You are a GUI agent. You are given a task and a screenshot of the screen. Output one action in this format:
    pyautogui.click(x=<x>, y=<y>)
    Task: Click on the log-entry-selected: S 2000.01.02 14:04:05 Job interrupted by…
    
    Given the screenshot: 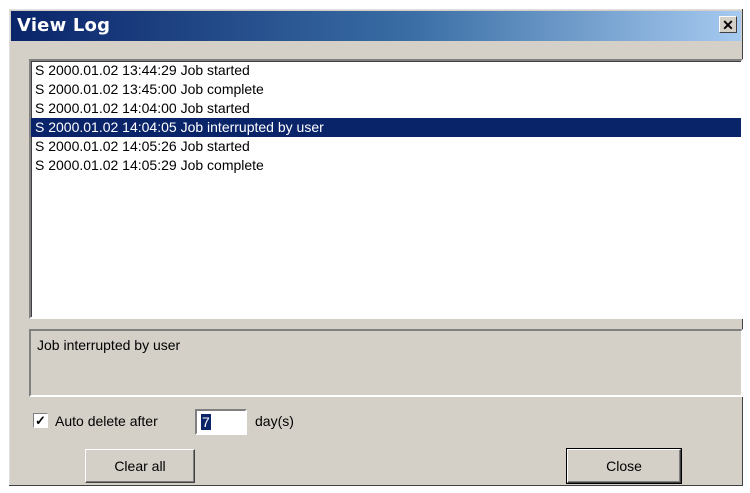 What is the action you would take?
    pyautogui.click(x=386, y=127)
    